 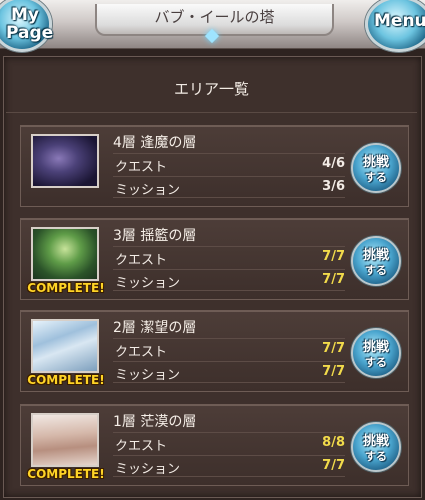 What do you see at coordinates (212, 24) in the screenshot?
I see `top-header: バブ・イールの塔` at bounding box center [212, 24].